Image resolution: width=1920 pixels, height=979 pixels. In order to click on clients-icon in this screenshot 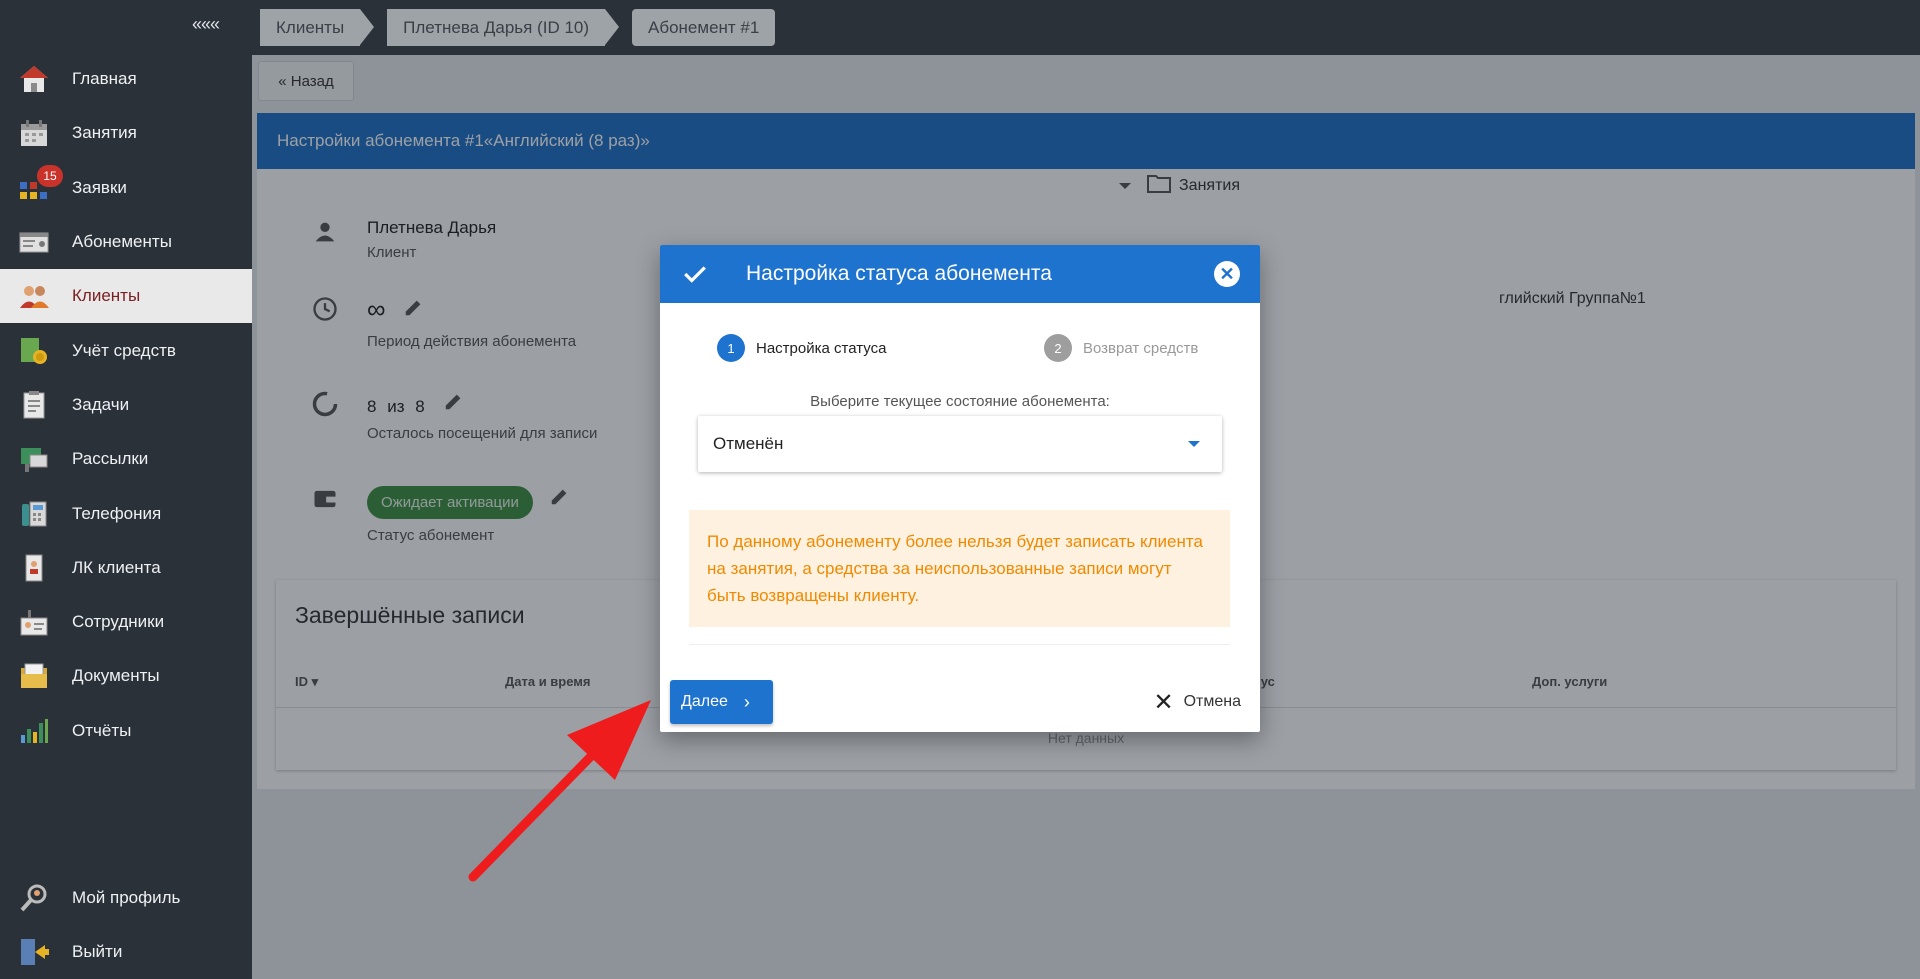, I will do `click(34, 296)`.